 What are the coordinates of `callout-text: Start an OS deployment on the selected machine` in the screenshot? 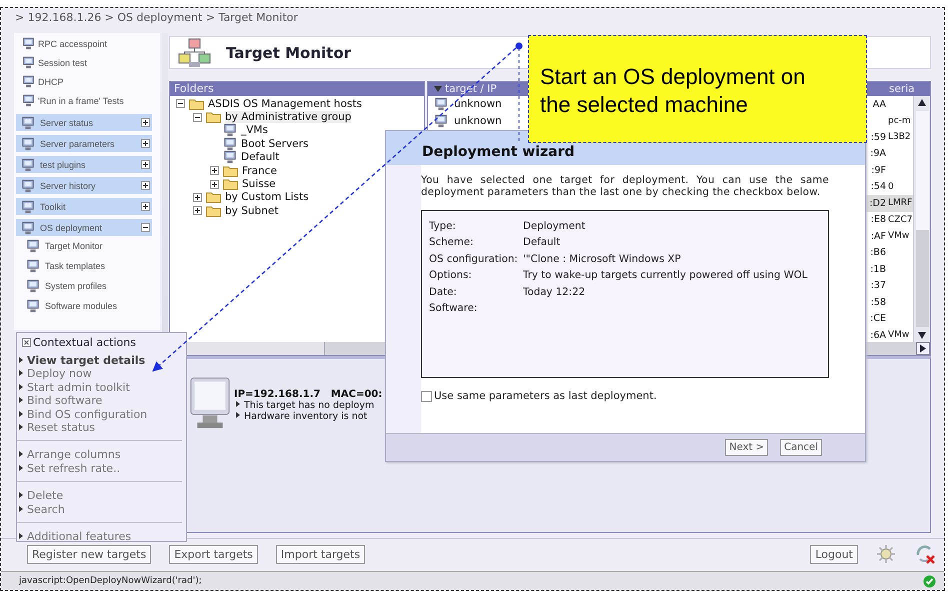 It's located at (673, 90).